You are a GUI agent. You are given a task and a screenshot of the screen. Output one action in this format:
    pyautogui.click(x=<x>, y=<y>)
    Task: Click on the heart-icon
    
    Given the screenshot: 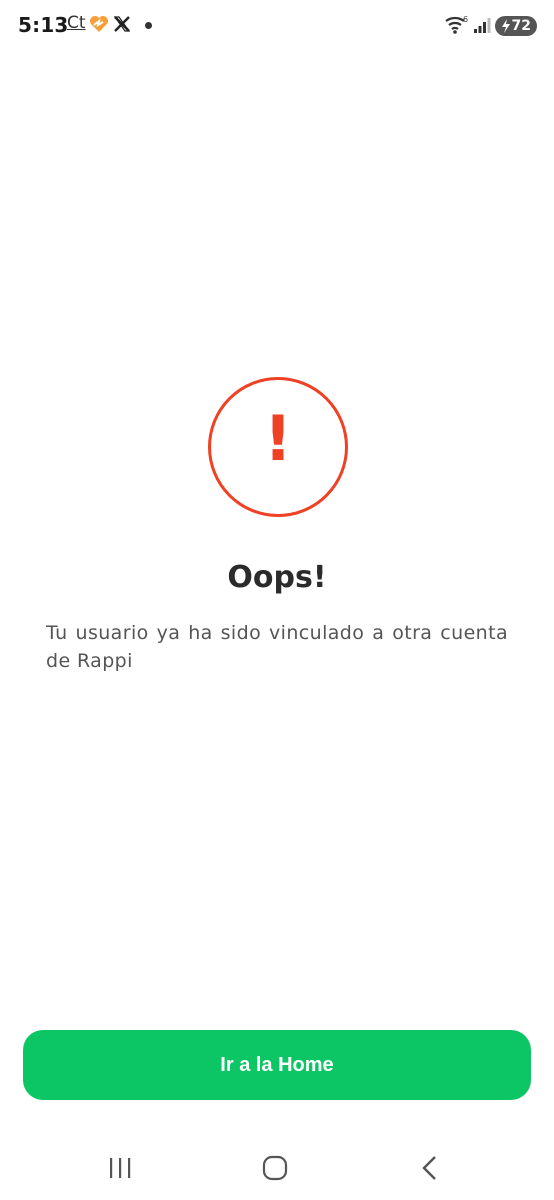 What is the action you would take?
    pyautogui.click(x=99, y=26)
    